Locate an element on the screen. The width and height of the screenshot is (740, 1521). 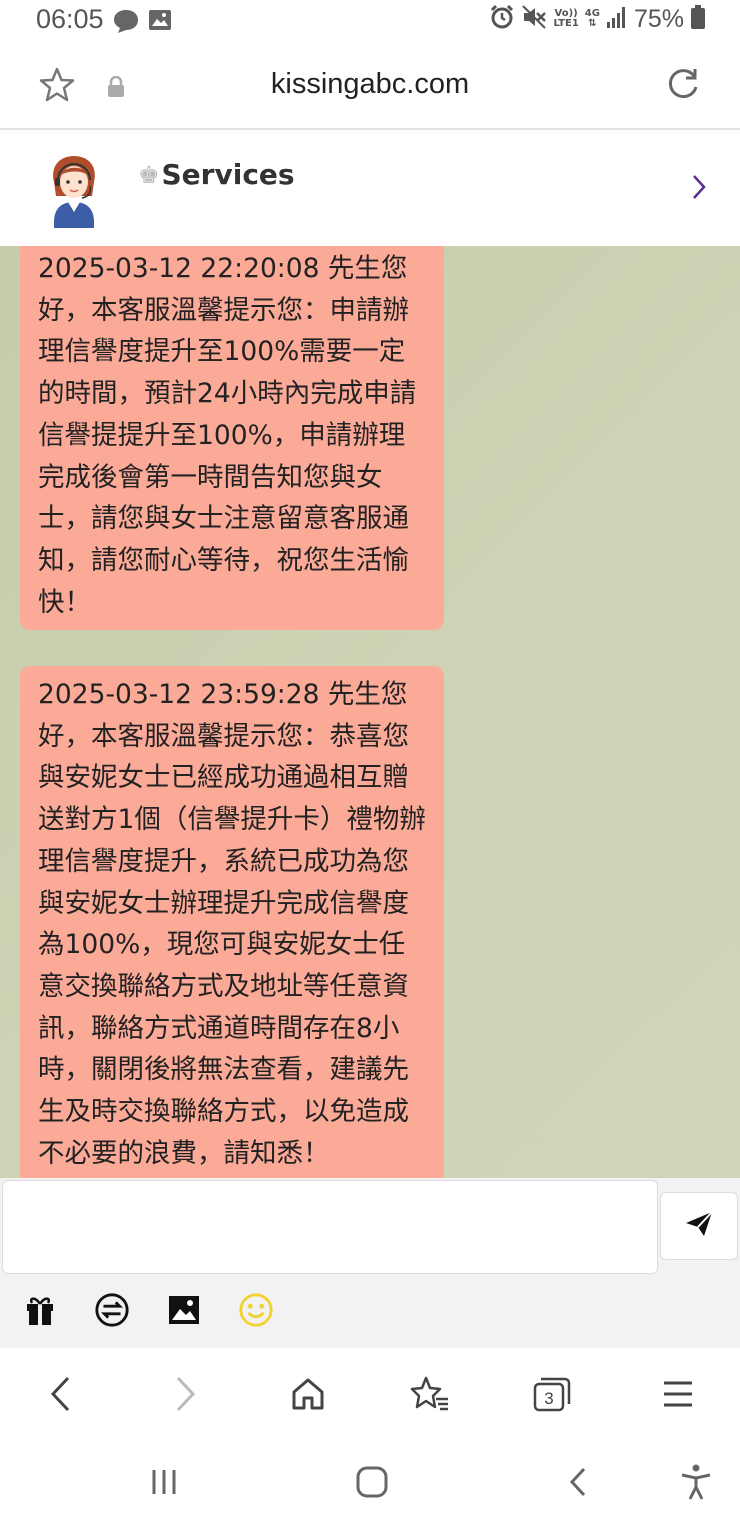
browser-toolbar: 3 is located at coordinates (370, 1394).